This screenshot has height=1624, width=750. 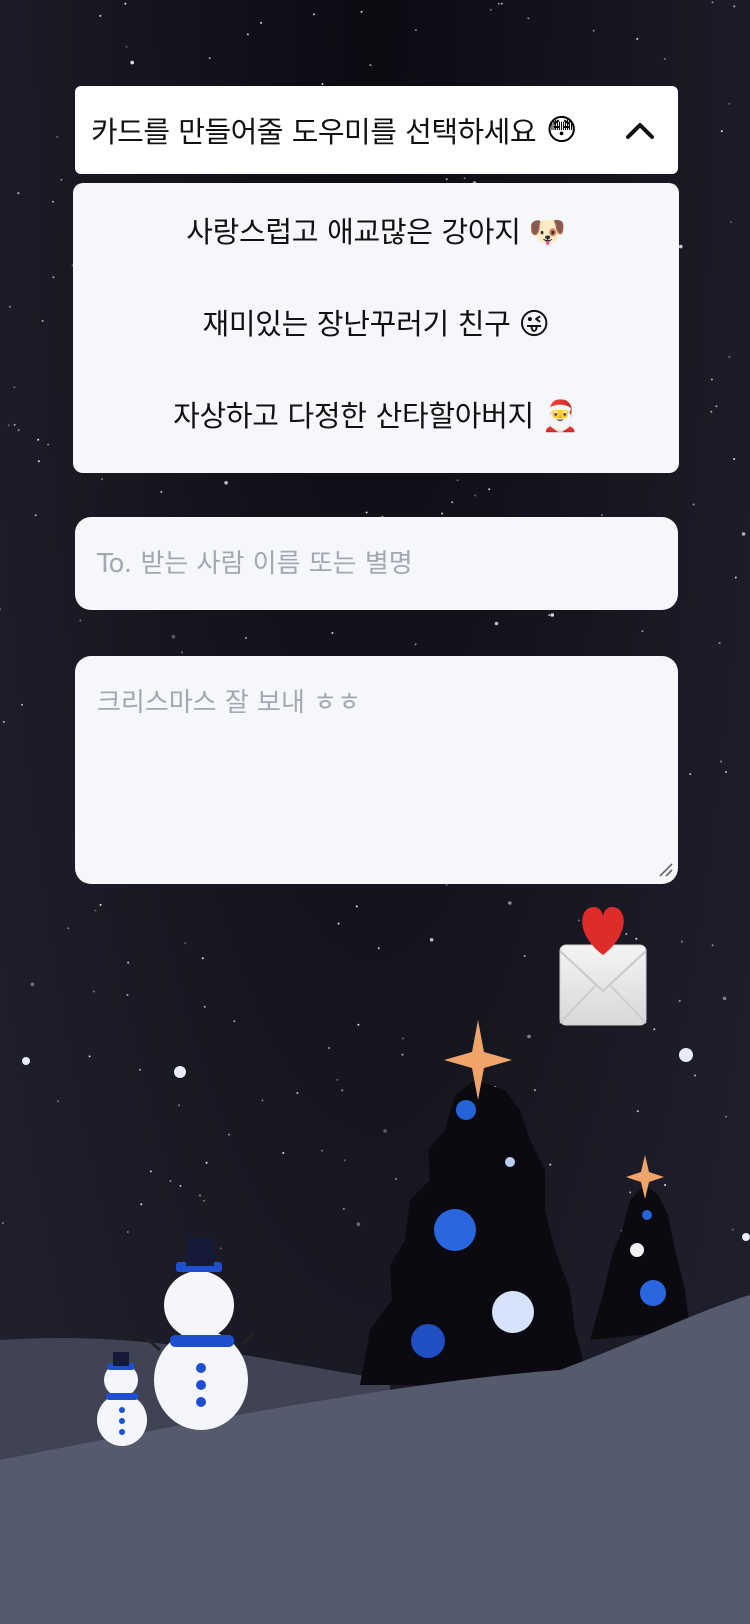 What do you see at coordinates (640, 1247) in the screenshot?
I see `christmas-tree-small` at bounding box center [640, 1247].